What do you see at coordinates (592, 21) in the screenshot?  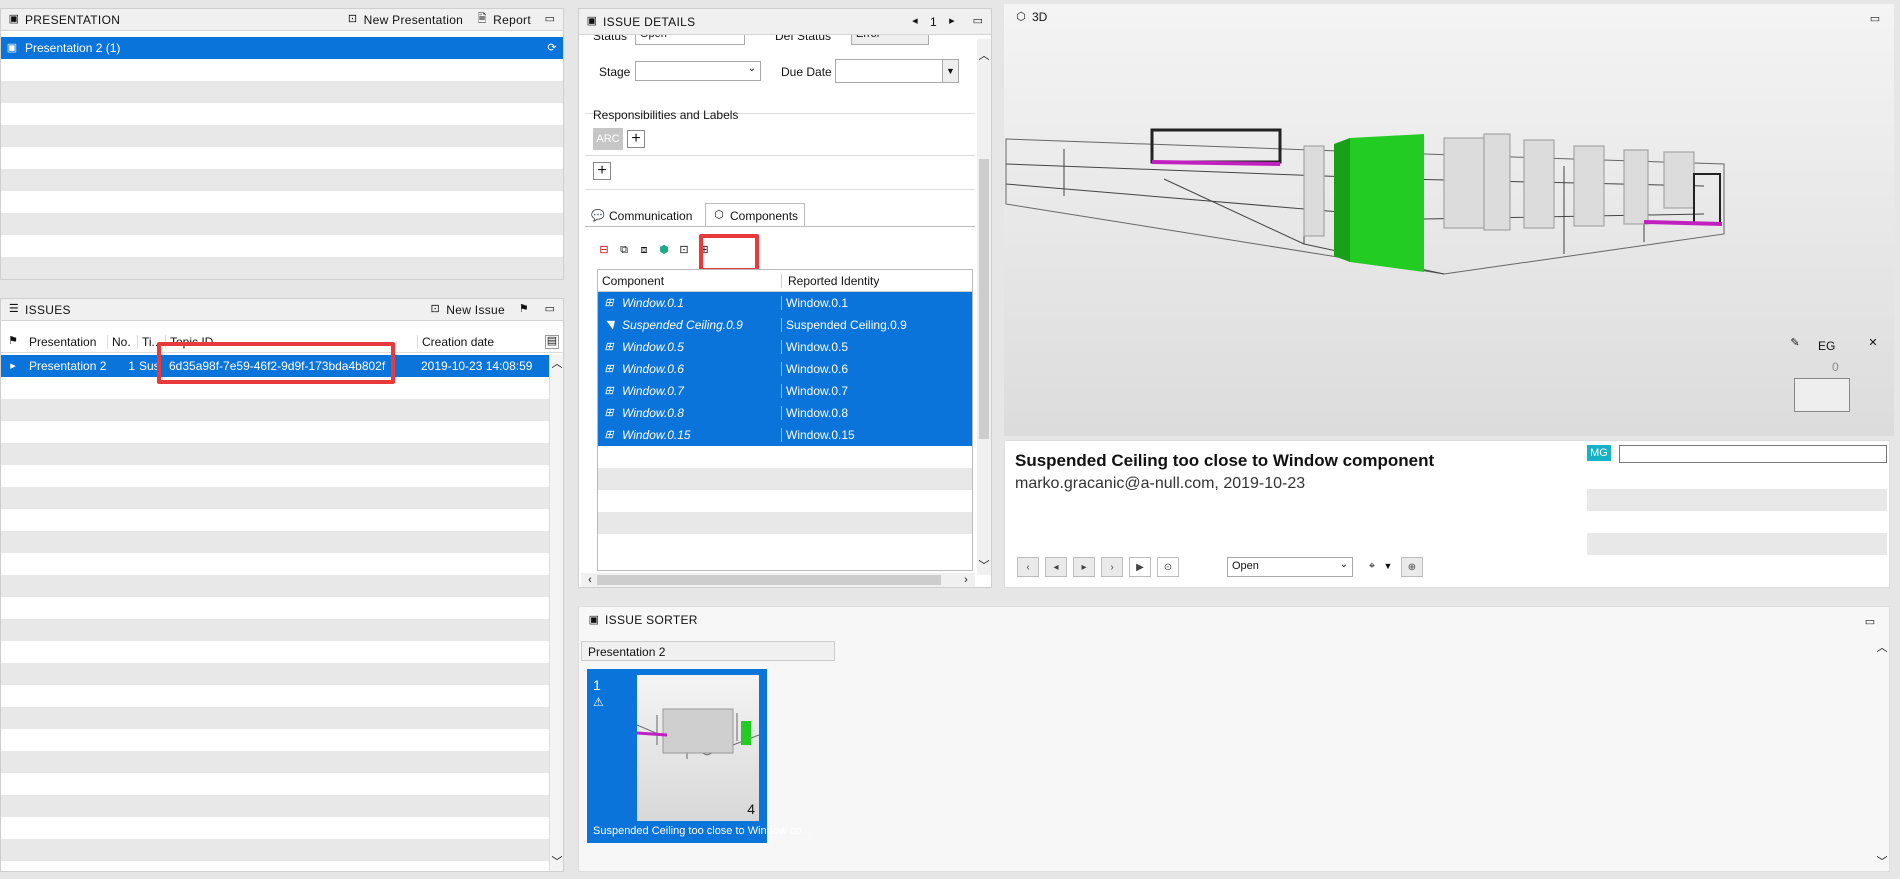 I see `details-icon: ▣` at bounding box center [592, 21].